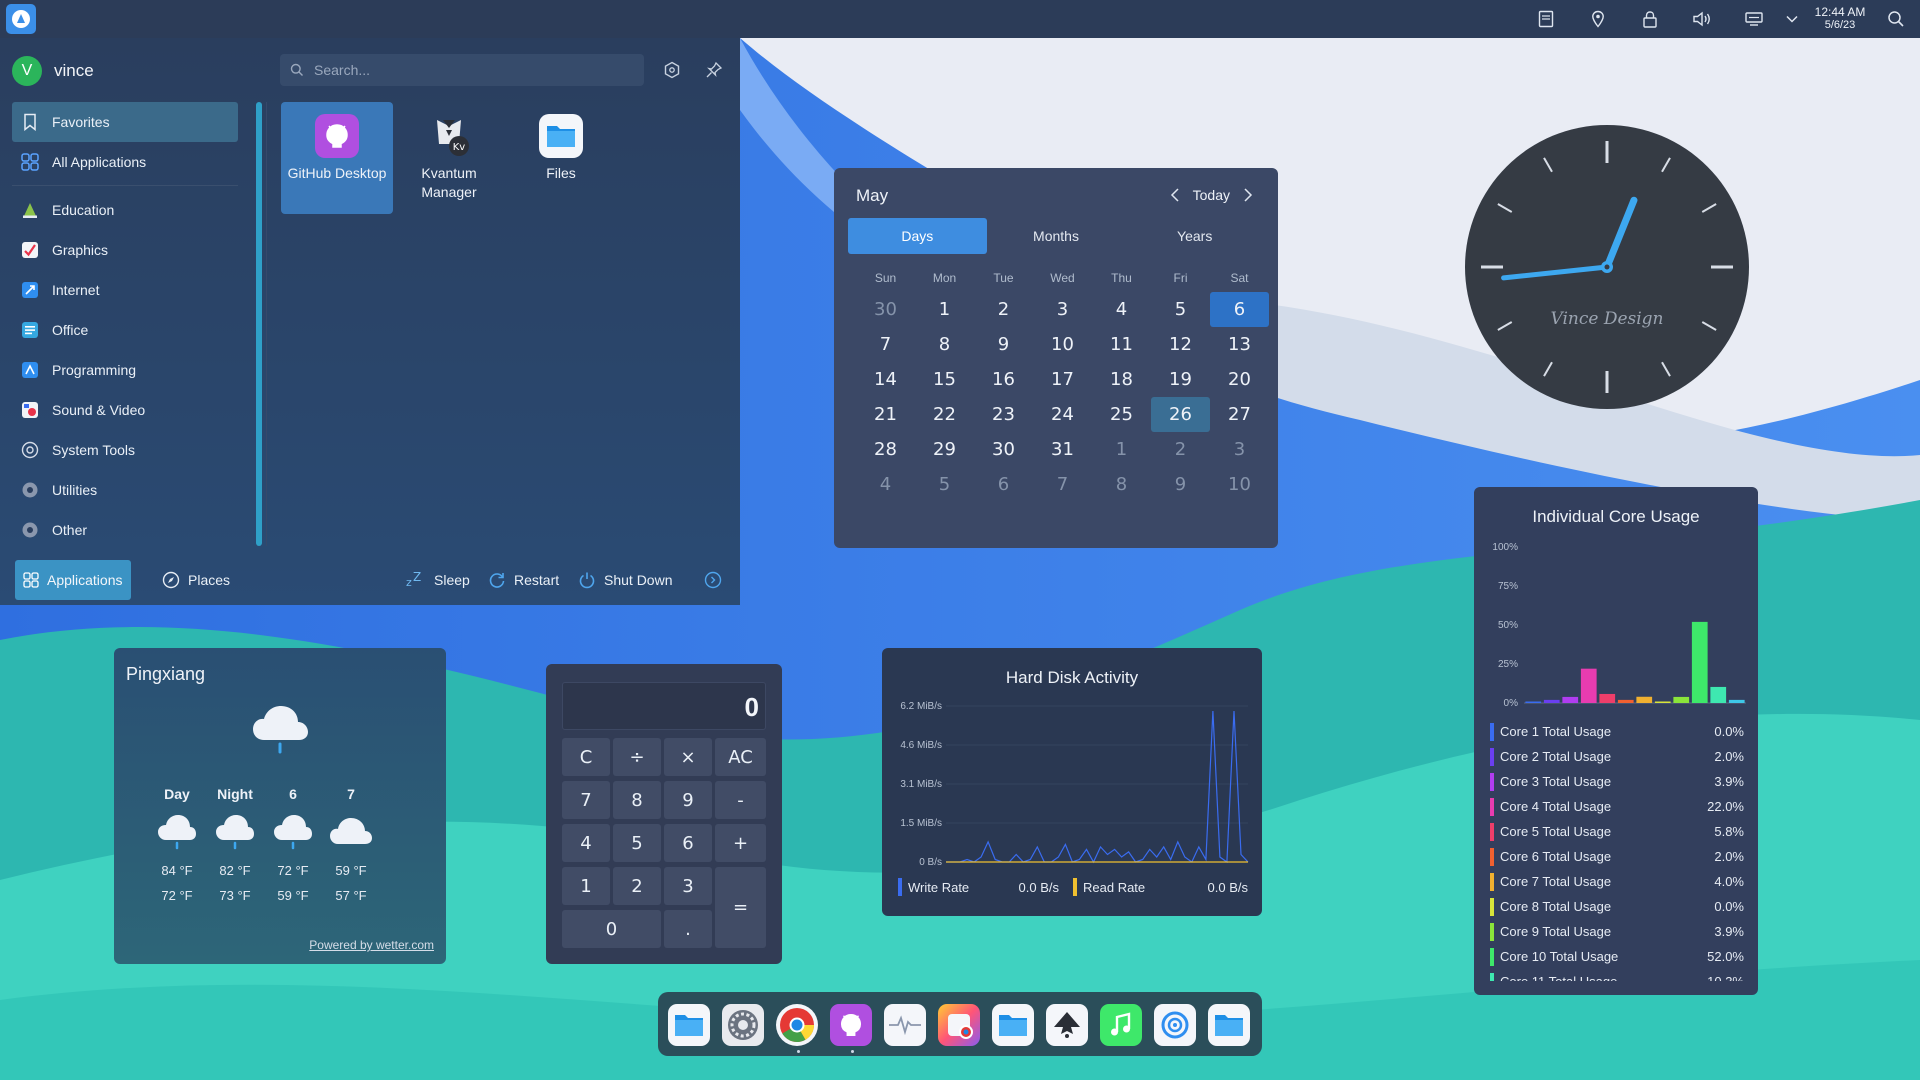  What do you see at coordinates (743, 1025) in the screenshot?
I see `settings-icon` at bounding box center [743, 1025].